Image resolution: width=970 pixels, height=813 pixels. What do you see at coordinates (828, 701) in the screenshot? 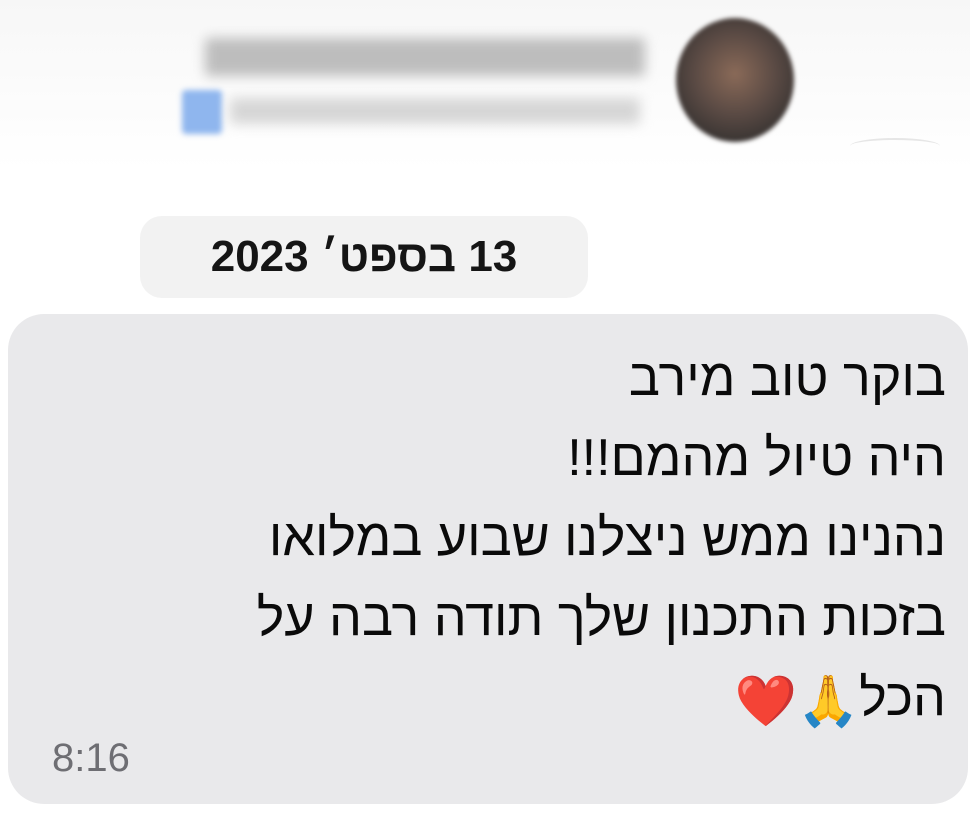
I see `folded-hands-emoji-icon: 🙏` at bounding box center [828, 701].